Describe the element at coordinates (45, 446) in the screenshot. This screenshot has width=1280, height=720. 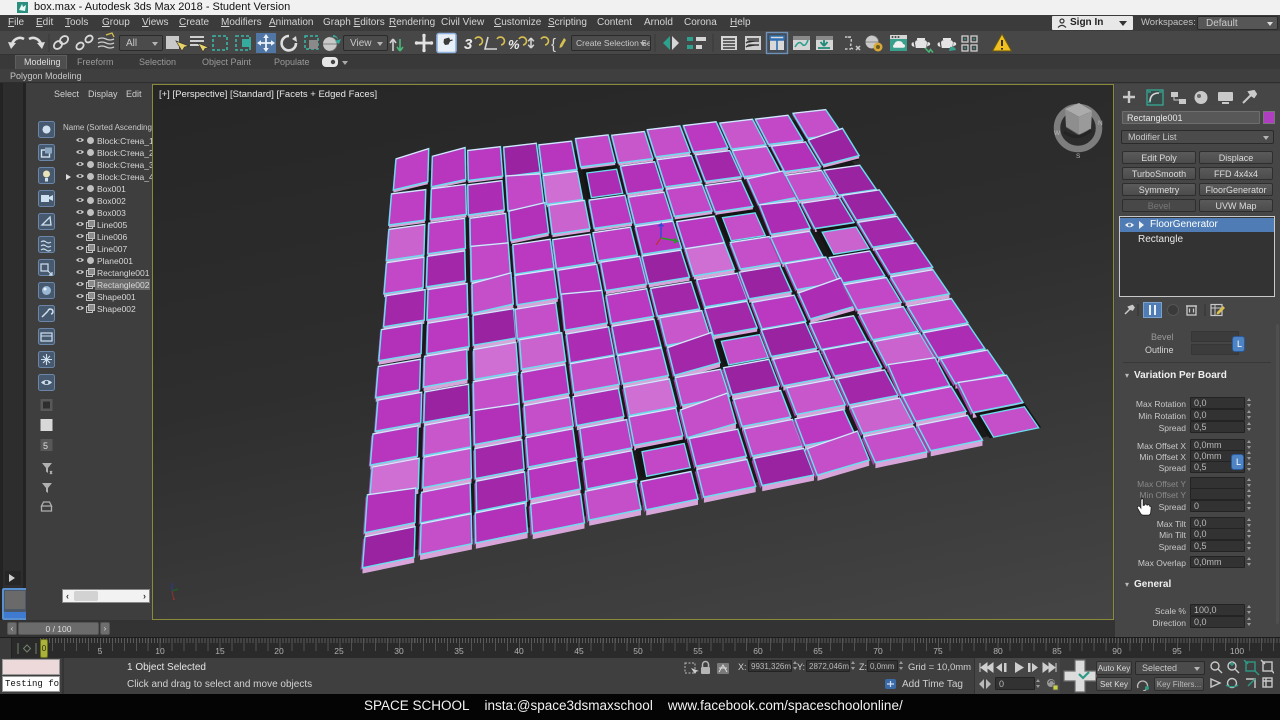
I see `svg-text: 5` at that location.